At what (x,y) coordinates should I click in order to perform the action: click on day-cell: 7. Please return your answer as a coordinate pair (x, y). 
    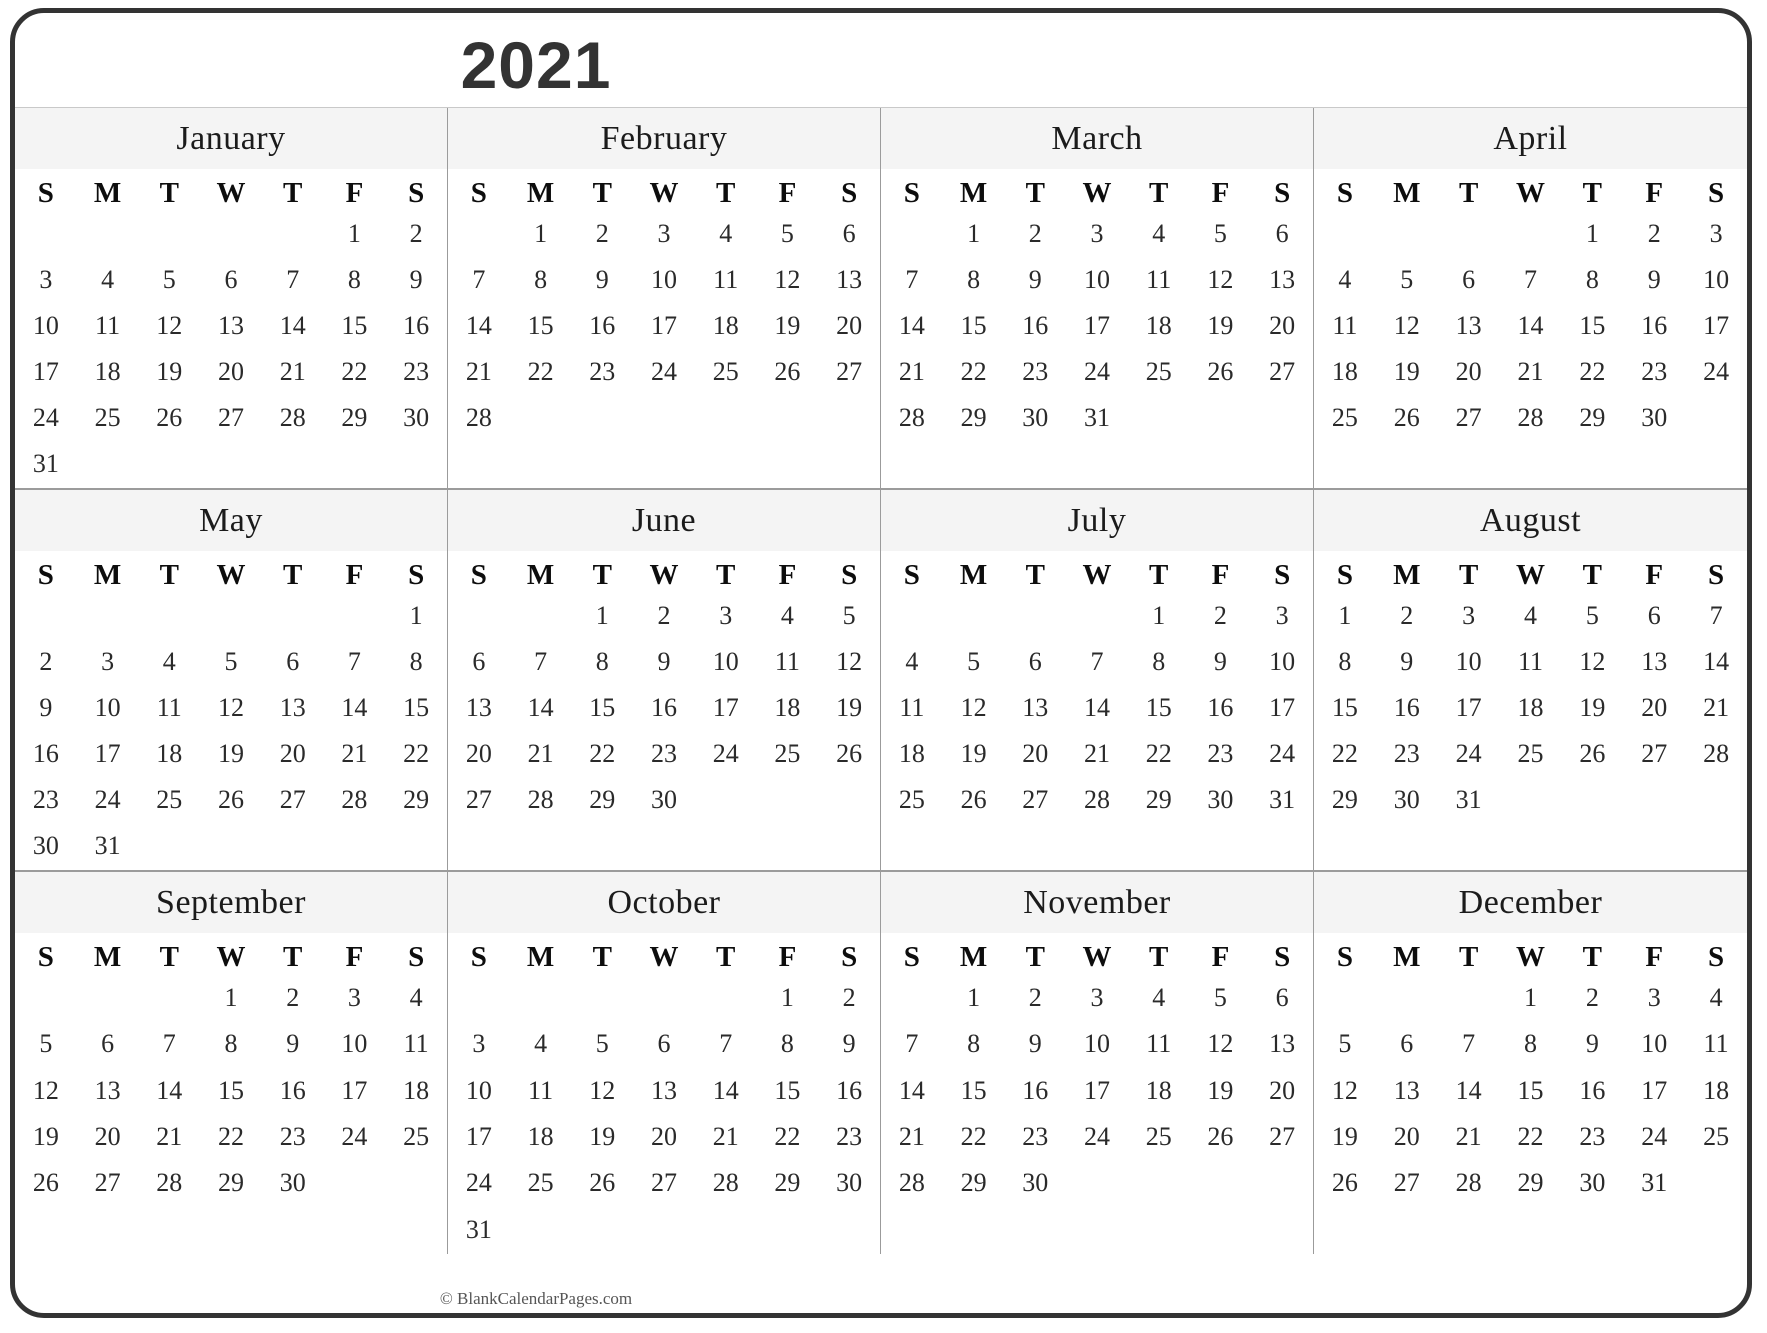
    Looking at the image, I should click on (169, 1045).